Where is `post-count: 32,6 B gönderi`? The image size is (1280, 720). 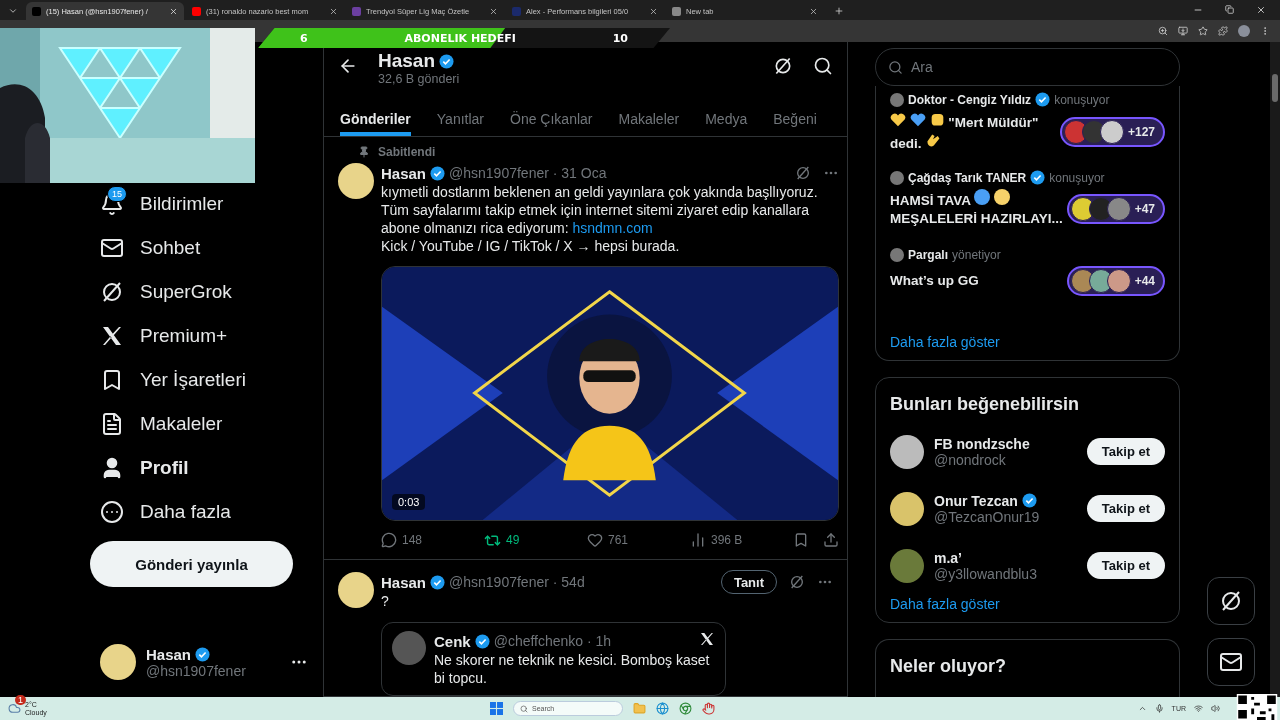
post-count: 32,6 B gönderi is located at coordinates (419, 79).